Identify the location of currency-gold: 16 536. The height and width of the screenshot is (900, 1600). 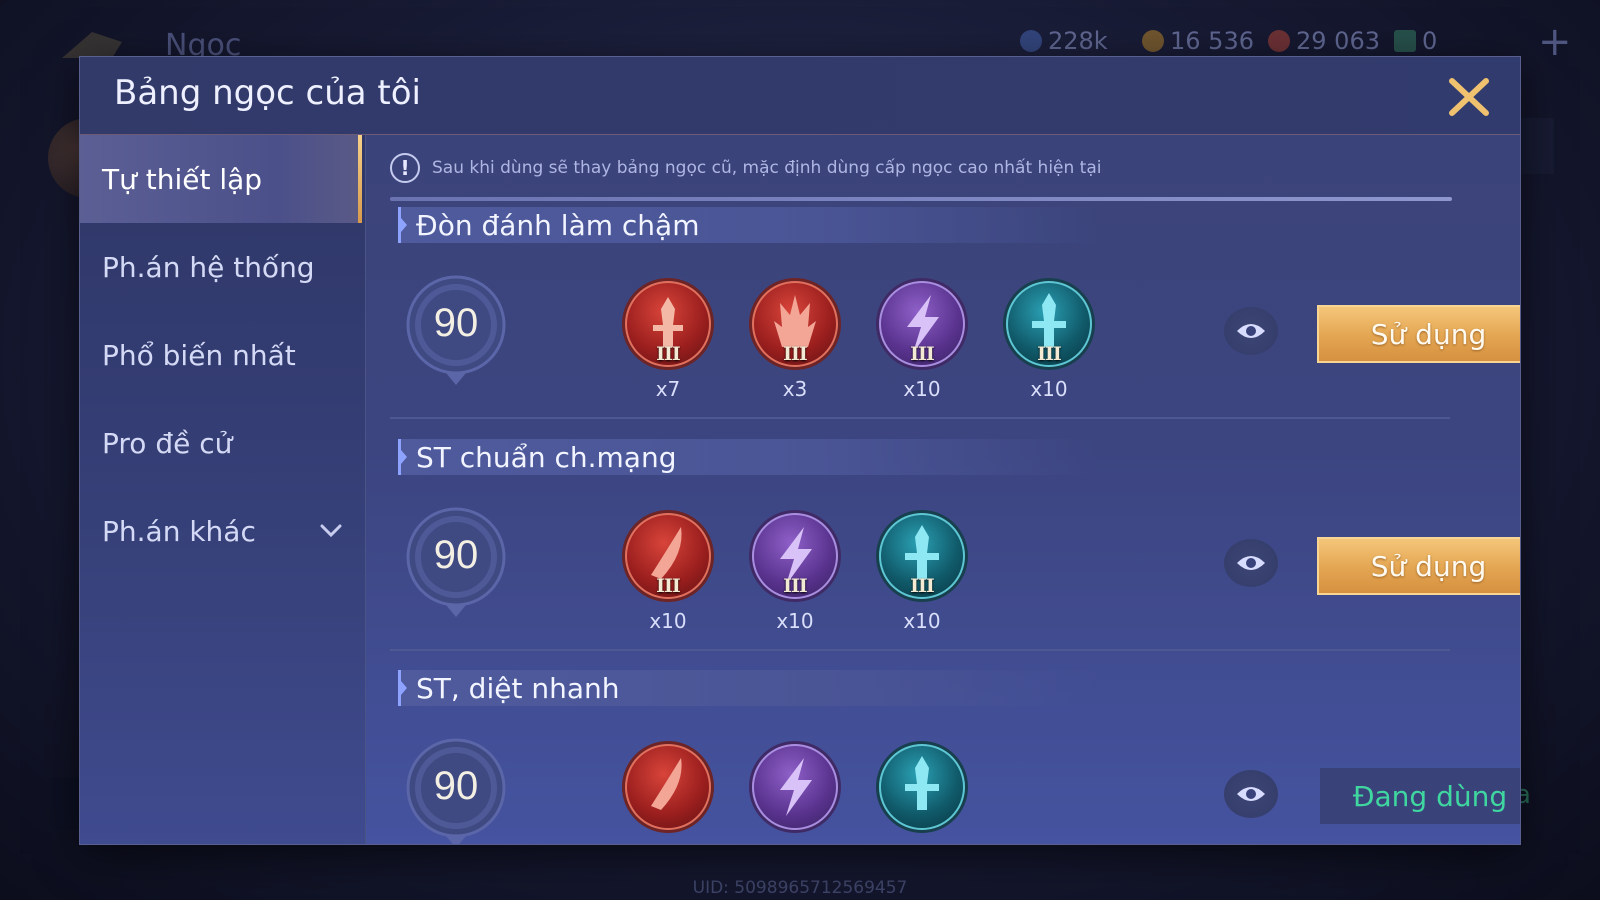
(1198, 41).